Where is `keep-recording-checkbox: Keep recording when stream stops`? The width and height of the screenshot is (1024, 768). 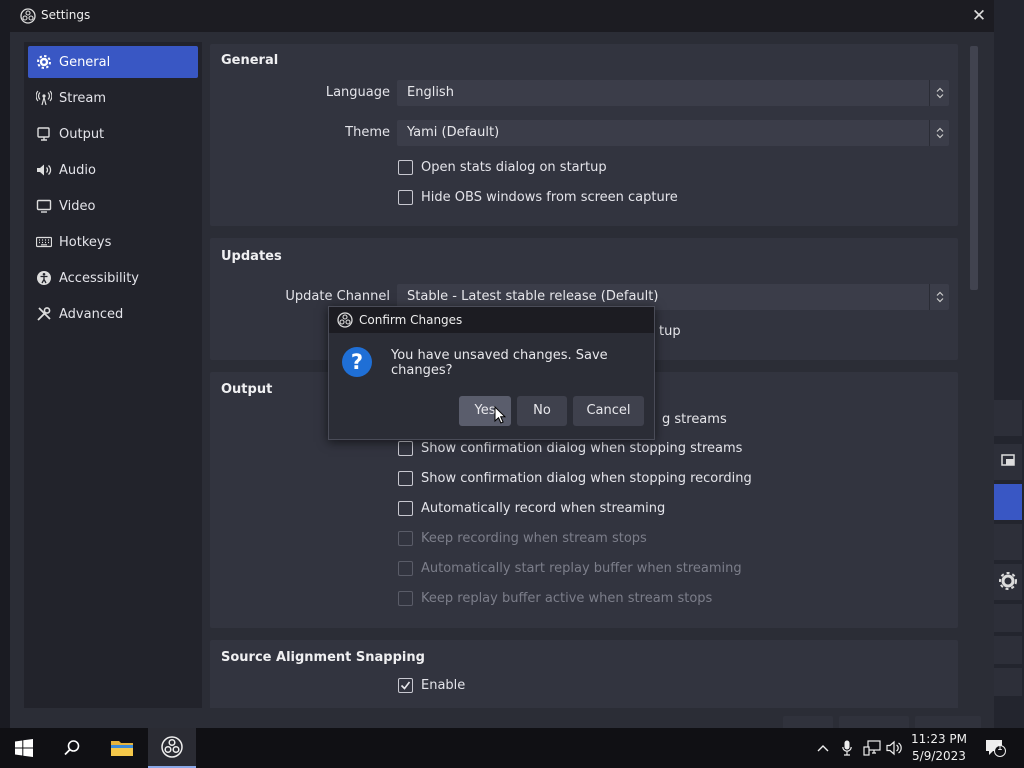
keep-recording-checkbox: Keep recording when stream stops is located at coordinates (522, 538).